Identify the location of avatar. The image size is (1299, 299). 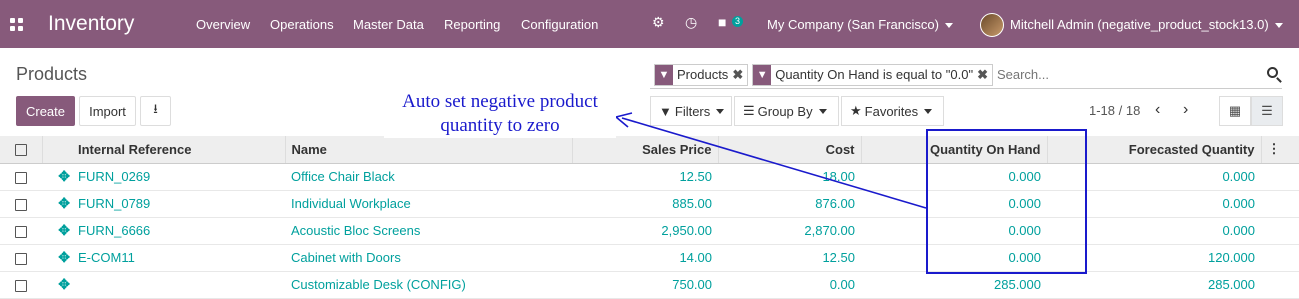
(992, 25).